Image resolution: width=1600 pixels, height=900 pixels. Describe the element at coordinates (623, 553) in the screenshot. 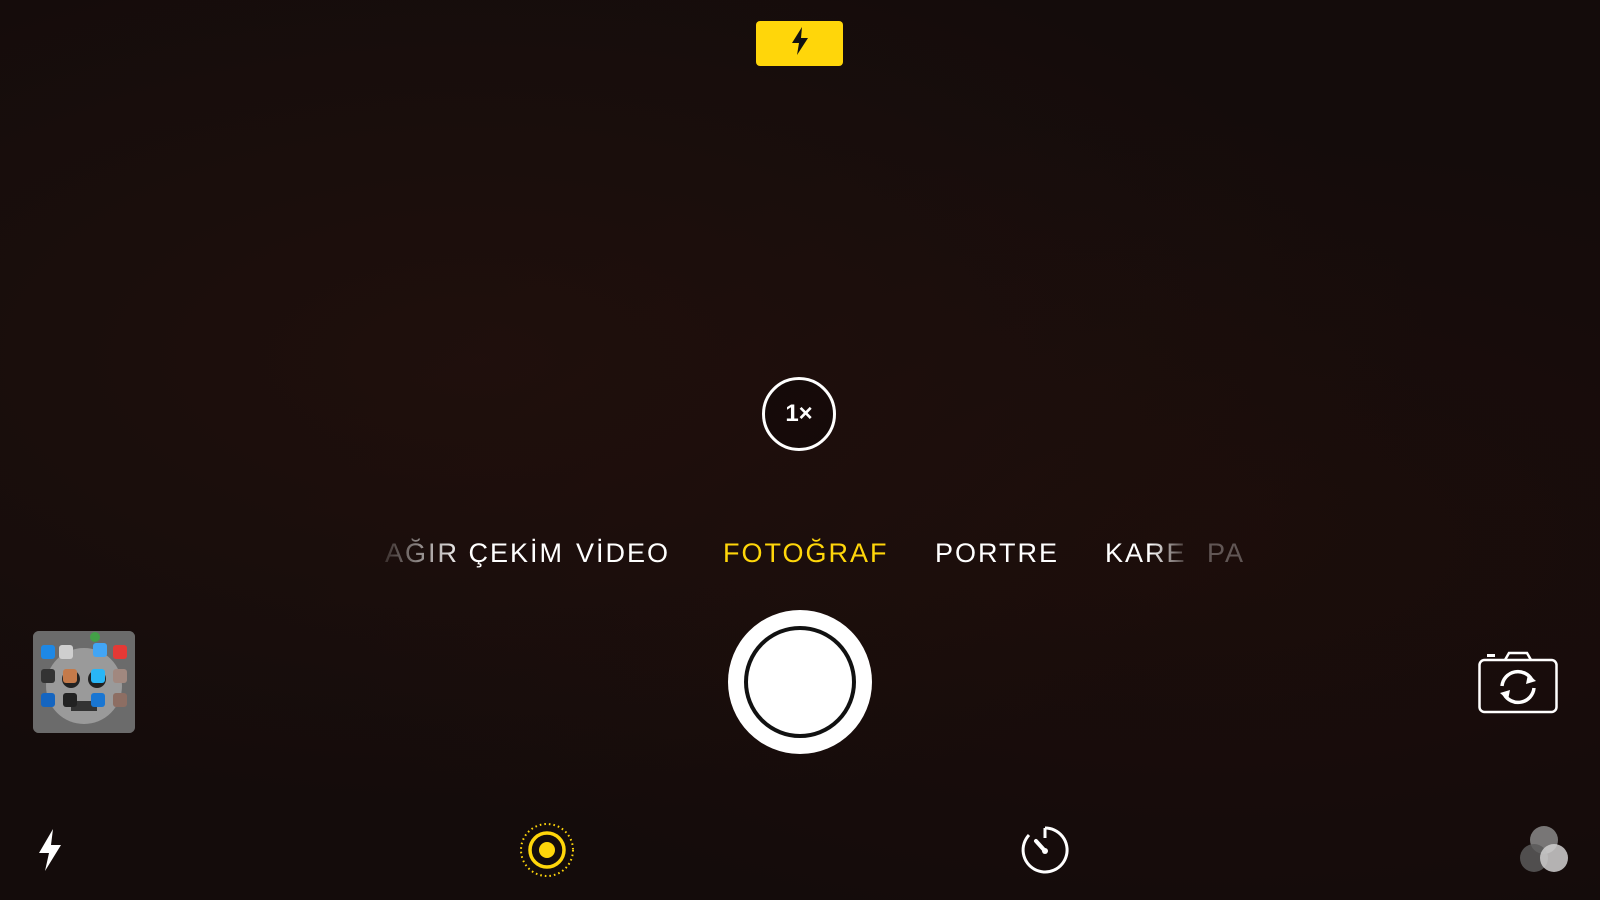

I see `mode-video: VİDEO` at that location.